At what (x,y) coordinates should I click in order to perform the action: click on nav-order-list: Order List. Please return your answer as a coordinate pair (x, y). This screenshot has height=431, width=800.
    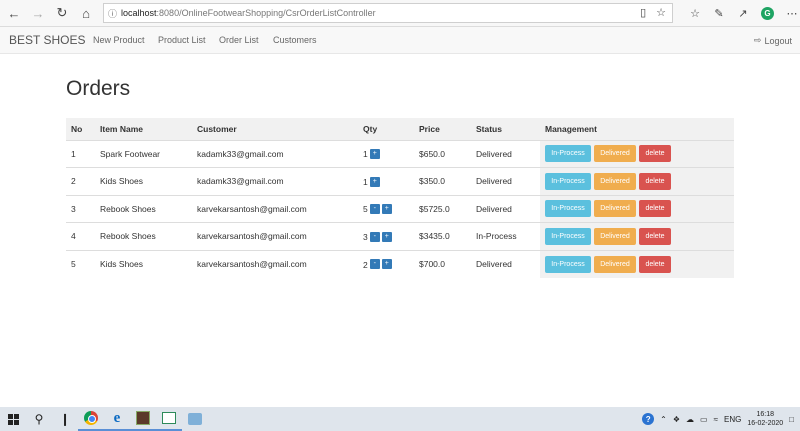
    Looking at the image, I should click on (239, 40).